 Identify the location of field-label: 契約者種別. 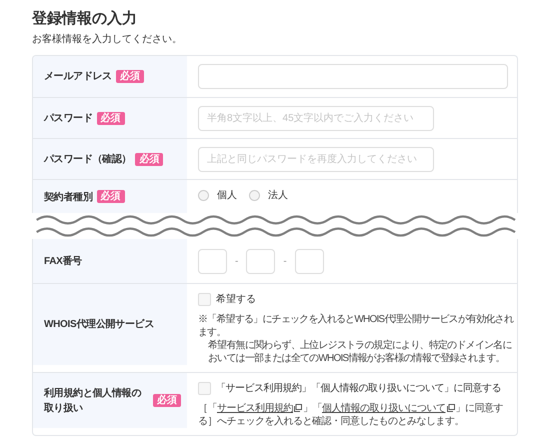
(68, 197).